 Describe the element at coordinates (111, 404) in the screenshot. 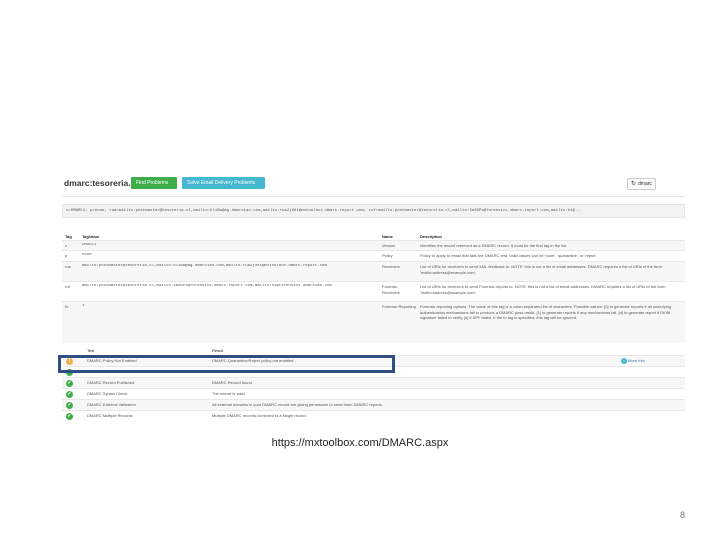

I see `test-cell: DMARC External Validation` at that location.